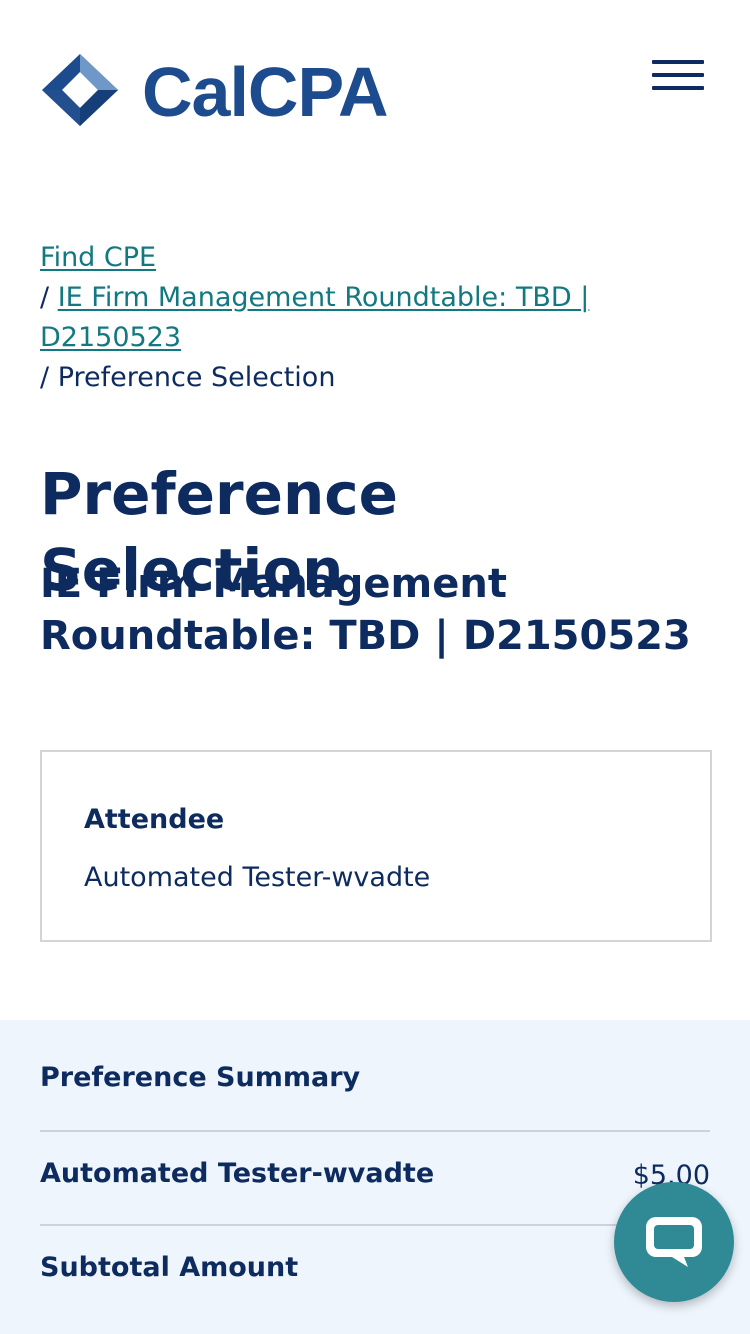 The height and width of the screenshot is (1334, 750). What do you see at coordinates (678, 79) in the screenshot?
I see `hamburger-menu-icon` at bounding box center [678, 79].